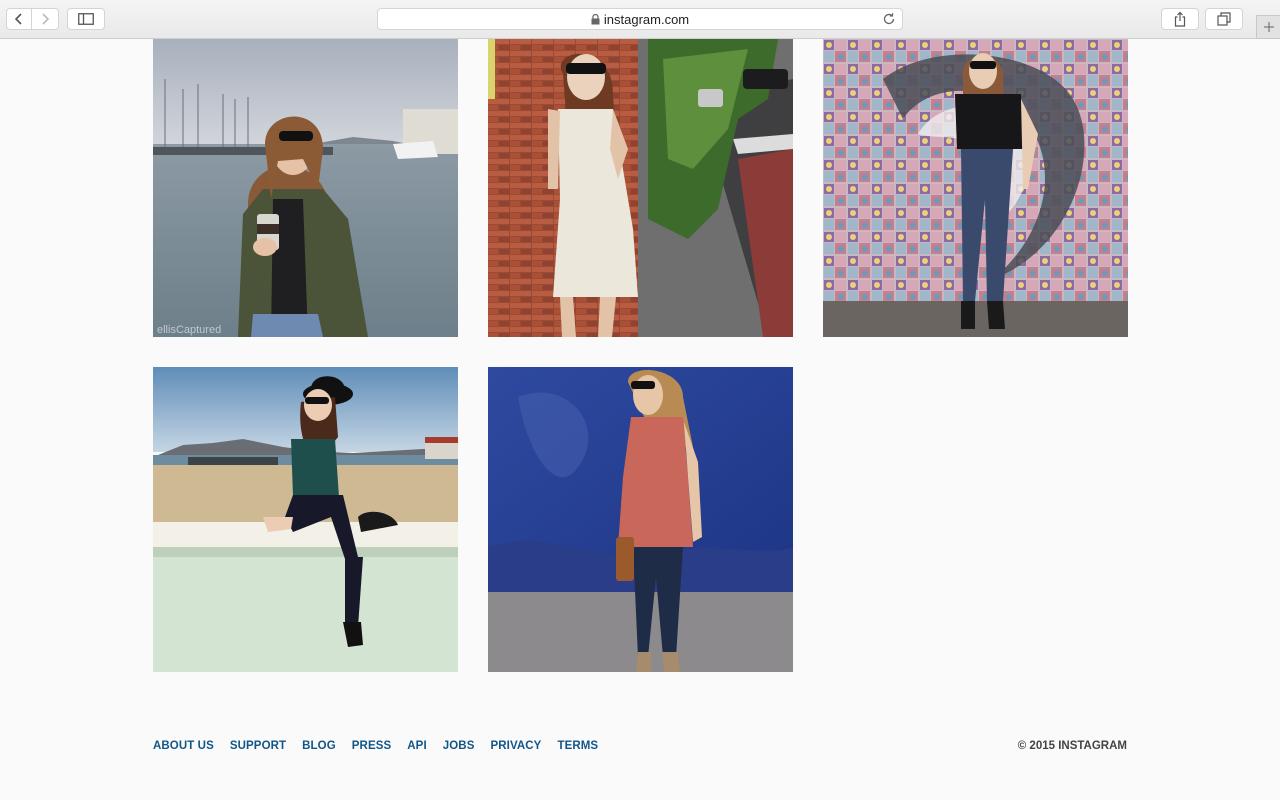 The image size is (1280, 800). I want to click on footer-link-support: SUPPORT, so click(258, 746).